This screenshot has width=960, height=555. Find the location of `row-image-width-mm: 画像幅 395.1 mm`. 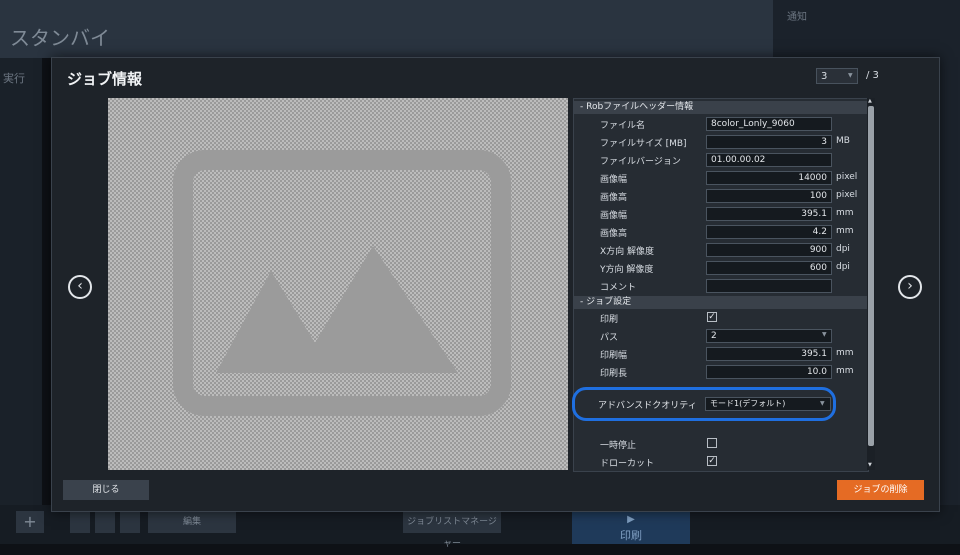

row-image-width-mm: 画像幅 395.1 mm is located at coordinates (721, 214).